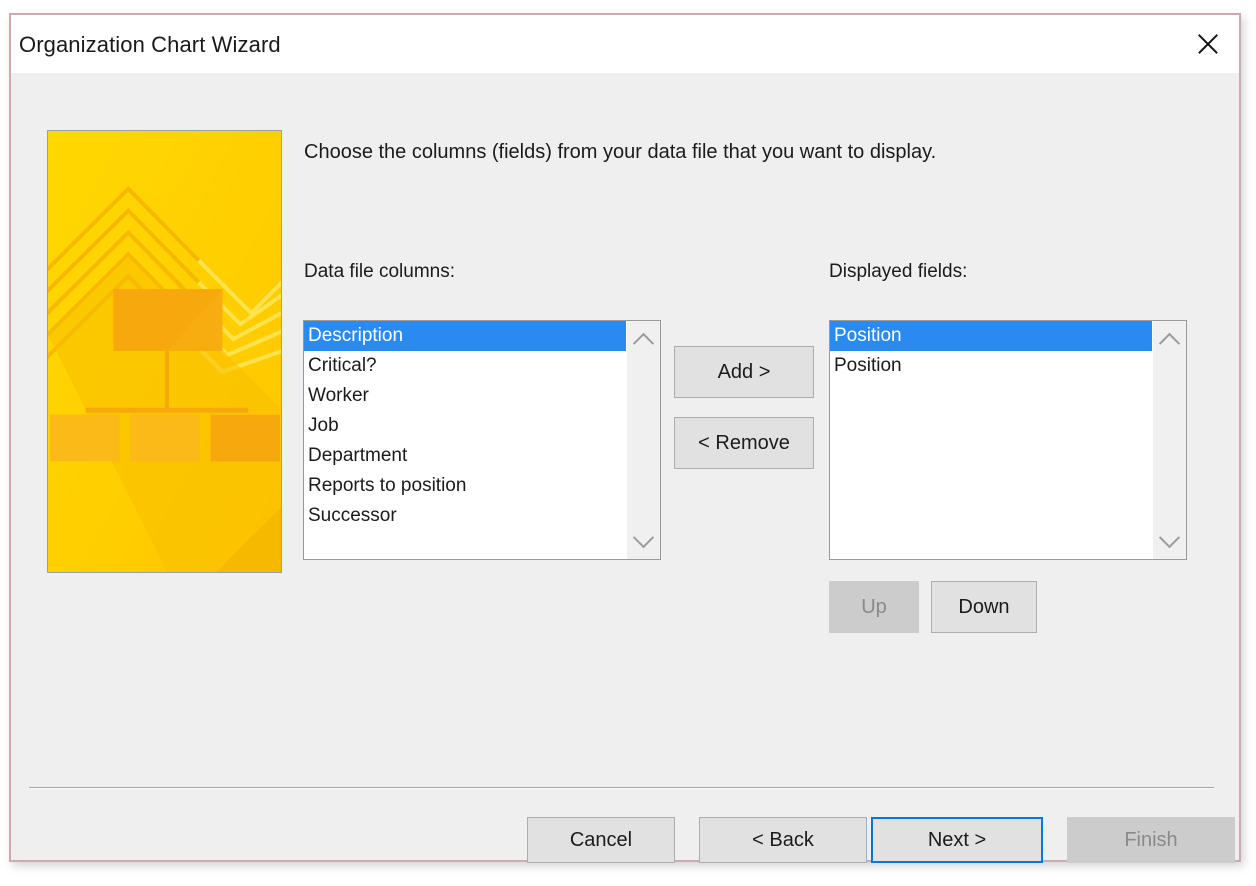 The width and height of the screenshot is (1256, 886). What do you see at coordinates (380, 271) in the screenshot?
I see `data-file-columns-label: Data file columns:` at bounding box center [380, 271].